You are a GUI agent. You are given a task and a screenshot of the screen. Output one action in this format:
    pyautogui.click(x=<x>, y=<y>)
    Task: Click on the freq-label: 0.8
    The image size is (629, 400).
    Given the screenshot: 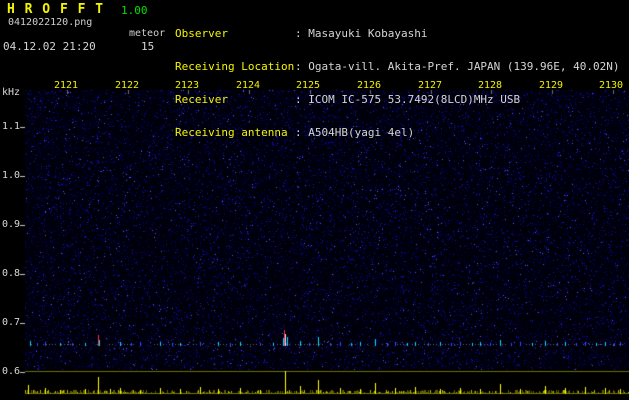 What is the action you would take?
    pyautogui.click(x=11, y=273)
    